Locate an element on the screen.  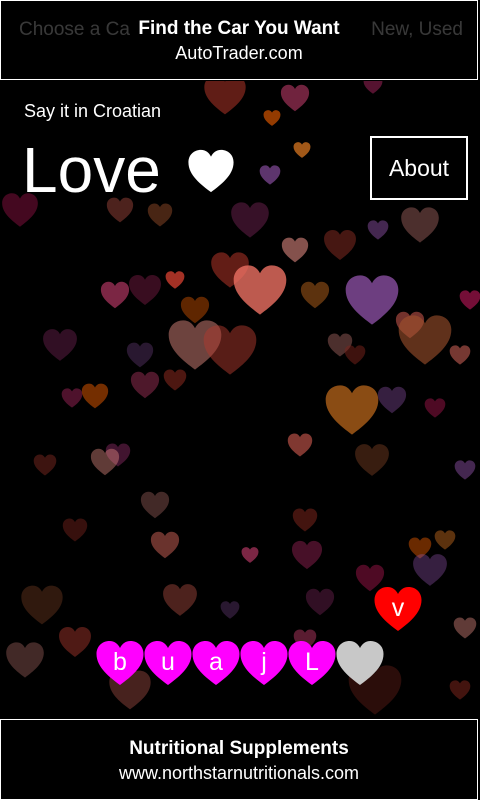
tile-letter: b is located at coordinates (120, 662).